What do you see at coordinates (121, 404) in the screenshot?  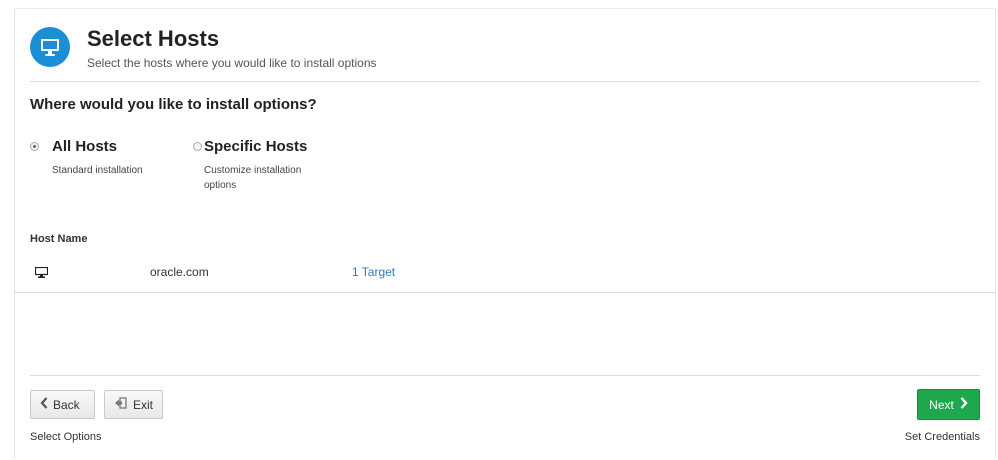 I see `exit-icon` at bounding box center [121, 404].